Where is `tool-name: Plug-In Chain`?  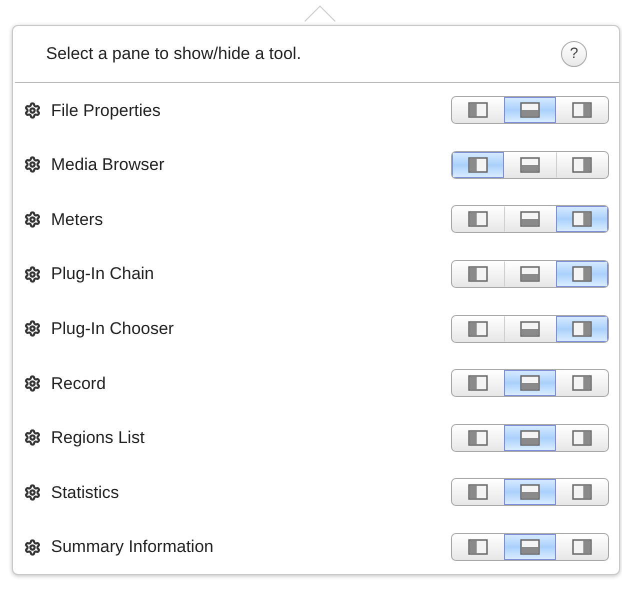
tool-name: Plug-In Chain is located at coordinates (102, 274).